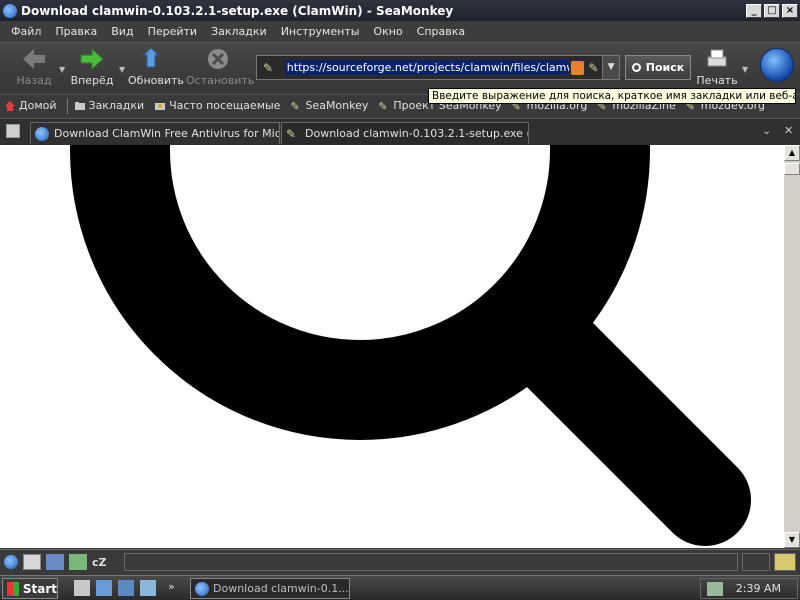 This screenshot has width=800, height=600. I want to click on reload-label: Обновить, so click(156, 80).